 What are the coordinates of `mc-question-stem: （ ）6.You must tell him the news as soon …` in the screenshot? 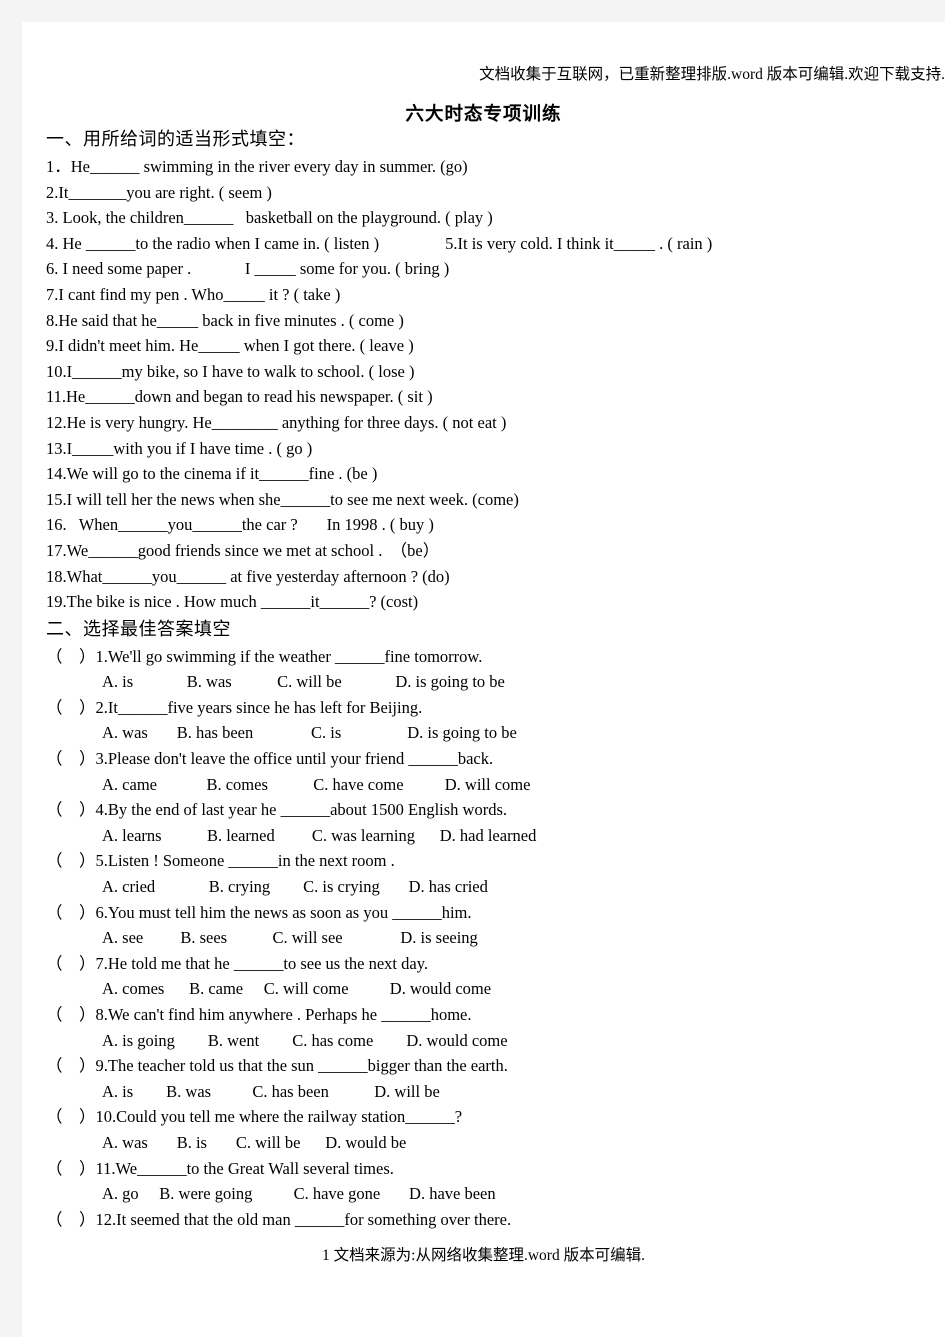 It's located at (259, 912).